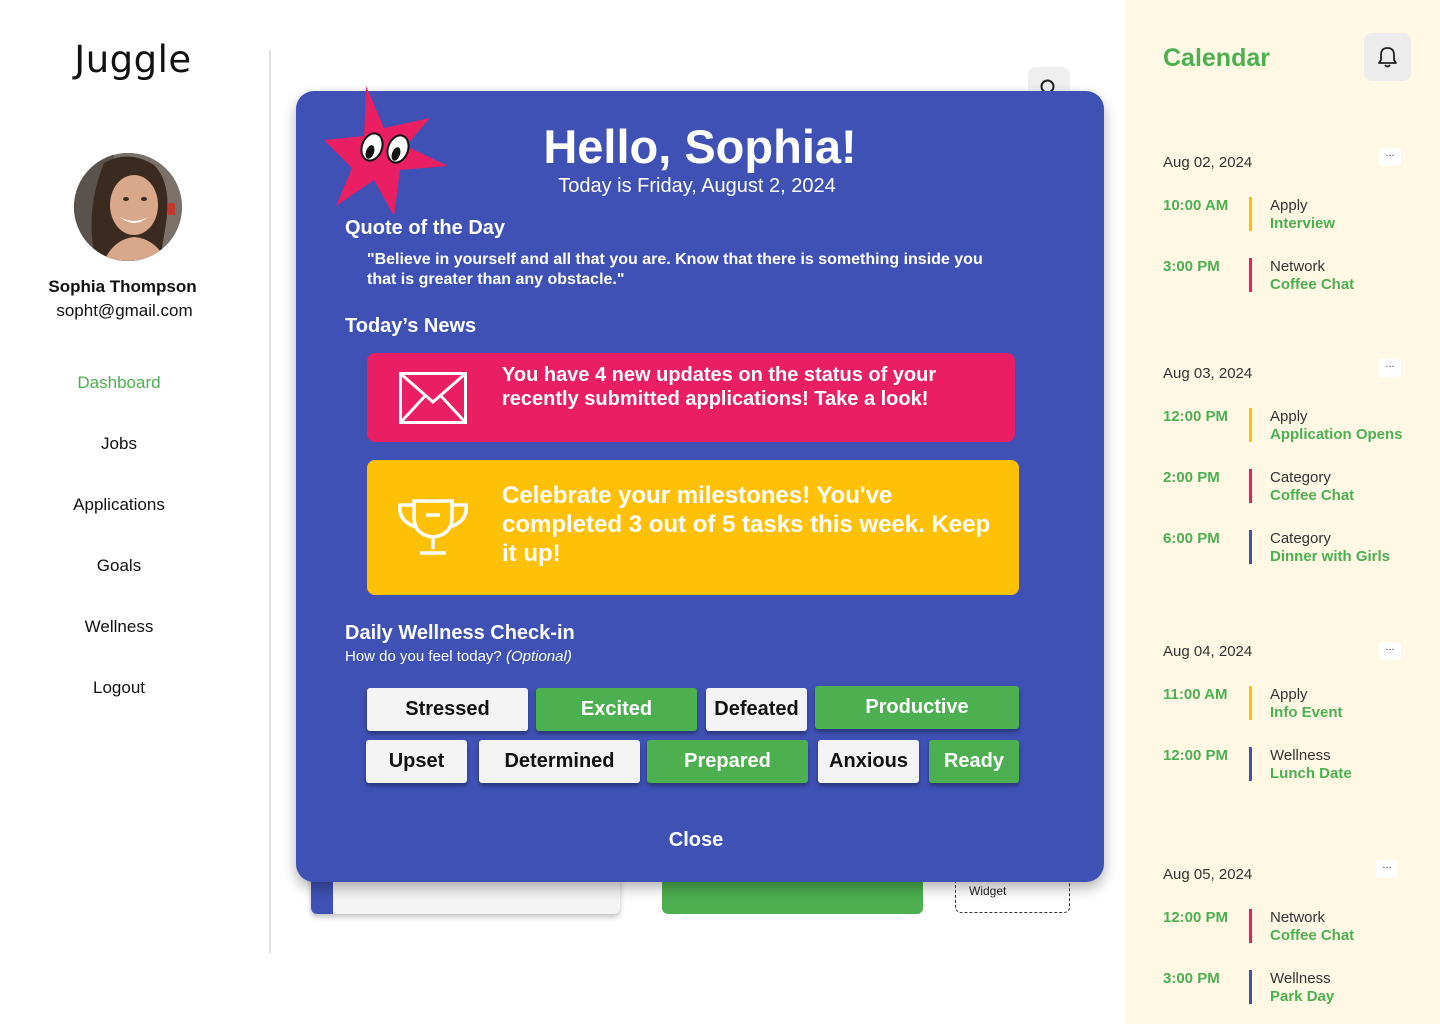 The width and height of the screenshot is (1440, 1024). Describe the element at coordinates (1208, 162) in the screenshot. I see `day-label: Aug 02, 2024` at that location.